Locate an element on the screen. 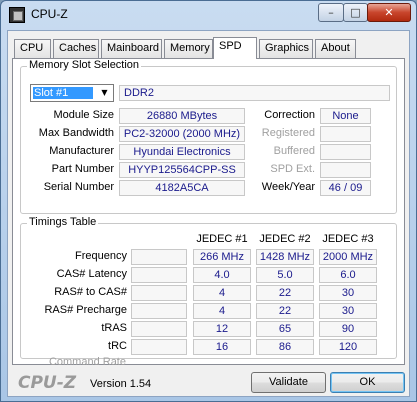 This screenshot has width=417, height=402. registered-value is located at coordinates (345, 134).